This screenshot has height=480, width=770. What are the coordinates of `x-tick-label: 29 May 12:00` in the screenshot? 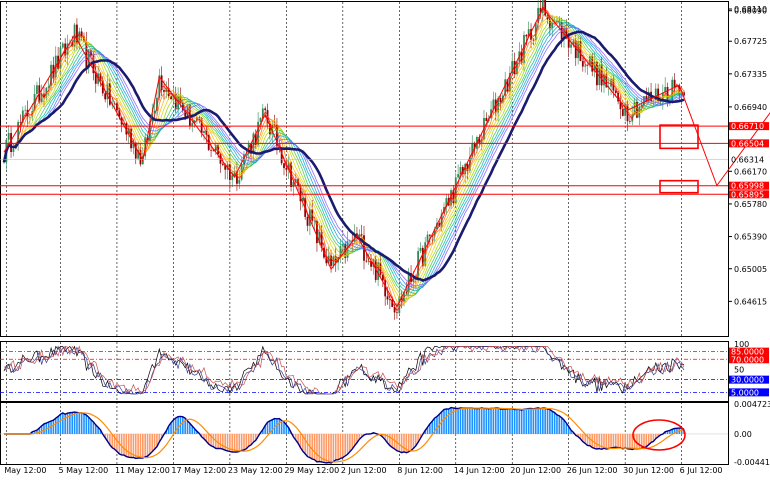 It's located at (311, 470).